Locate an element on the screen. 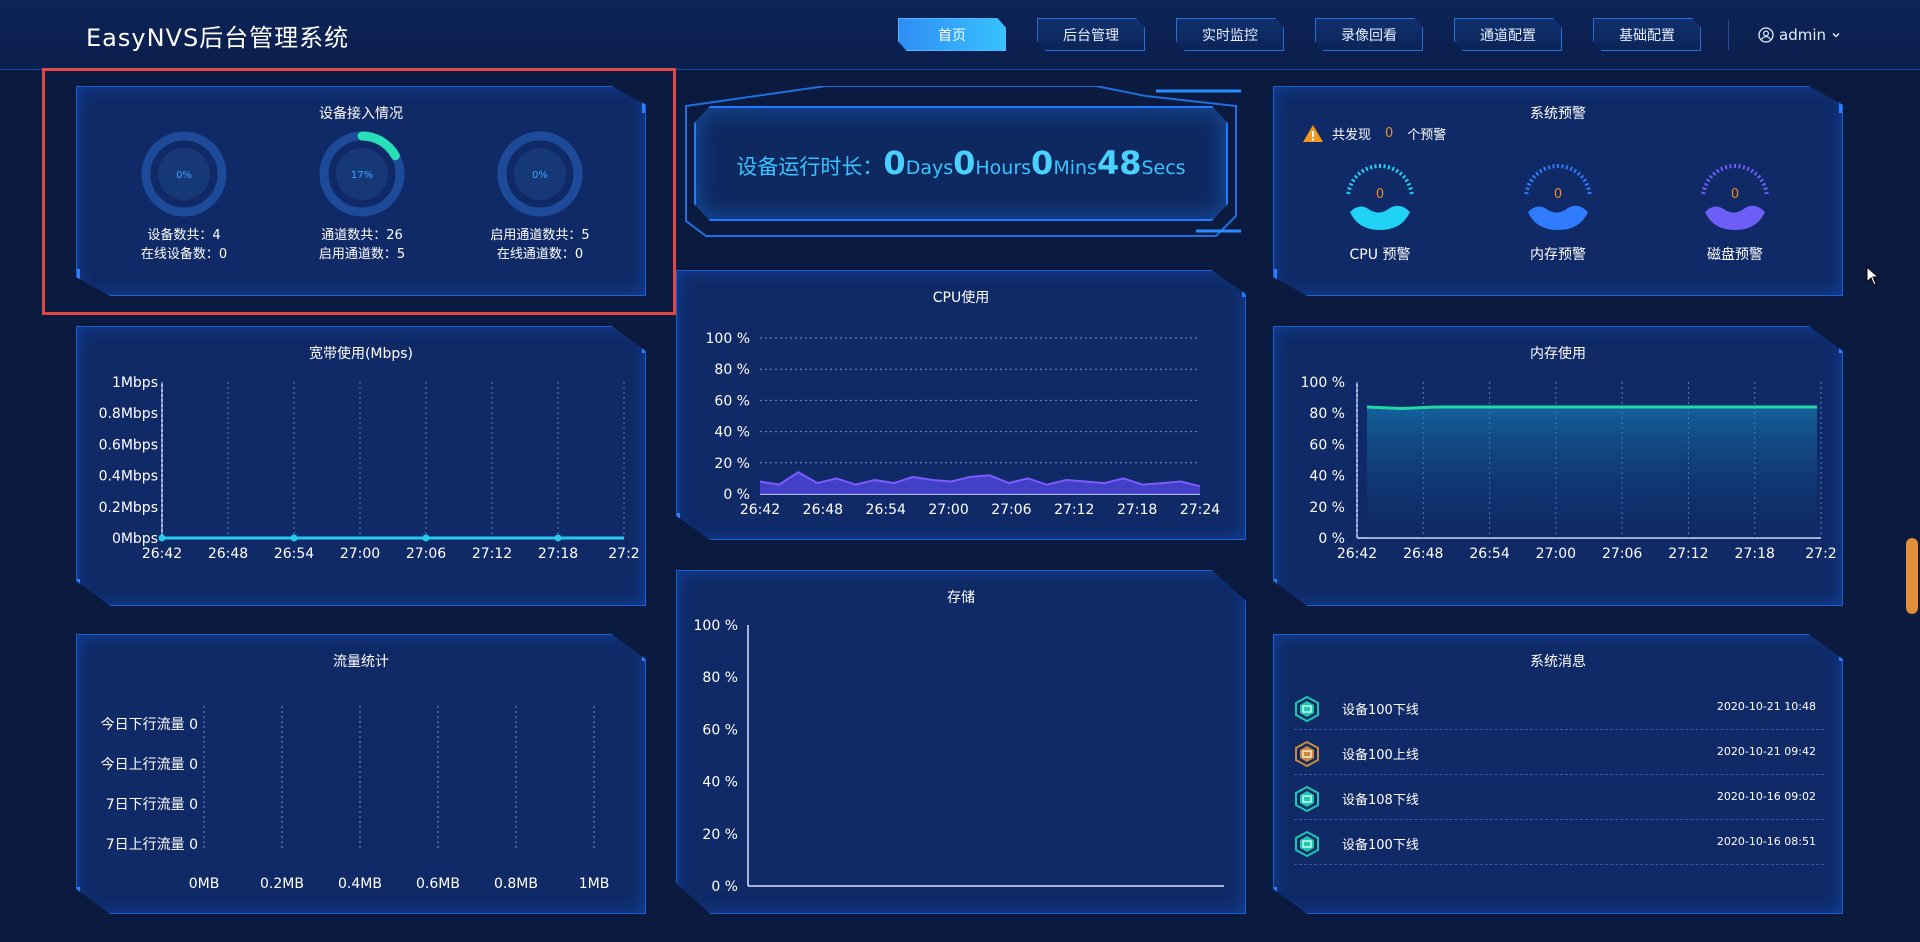 Image resolution: width=1920 pixels, height=942 pixels. series-area is located at coordinates (1592, 472).